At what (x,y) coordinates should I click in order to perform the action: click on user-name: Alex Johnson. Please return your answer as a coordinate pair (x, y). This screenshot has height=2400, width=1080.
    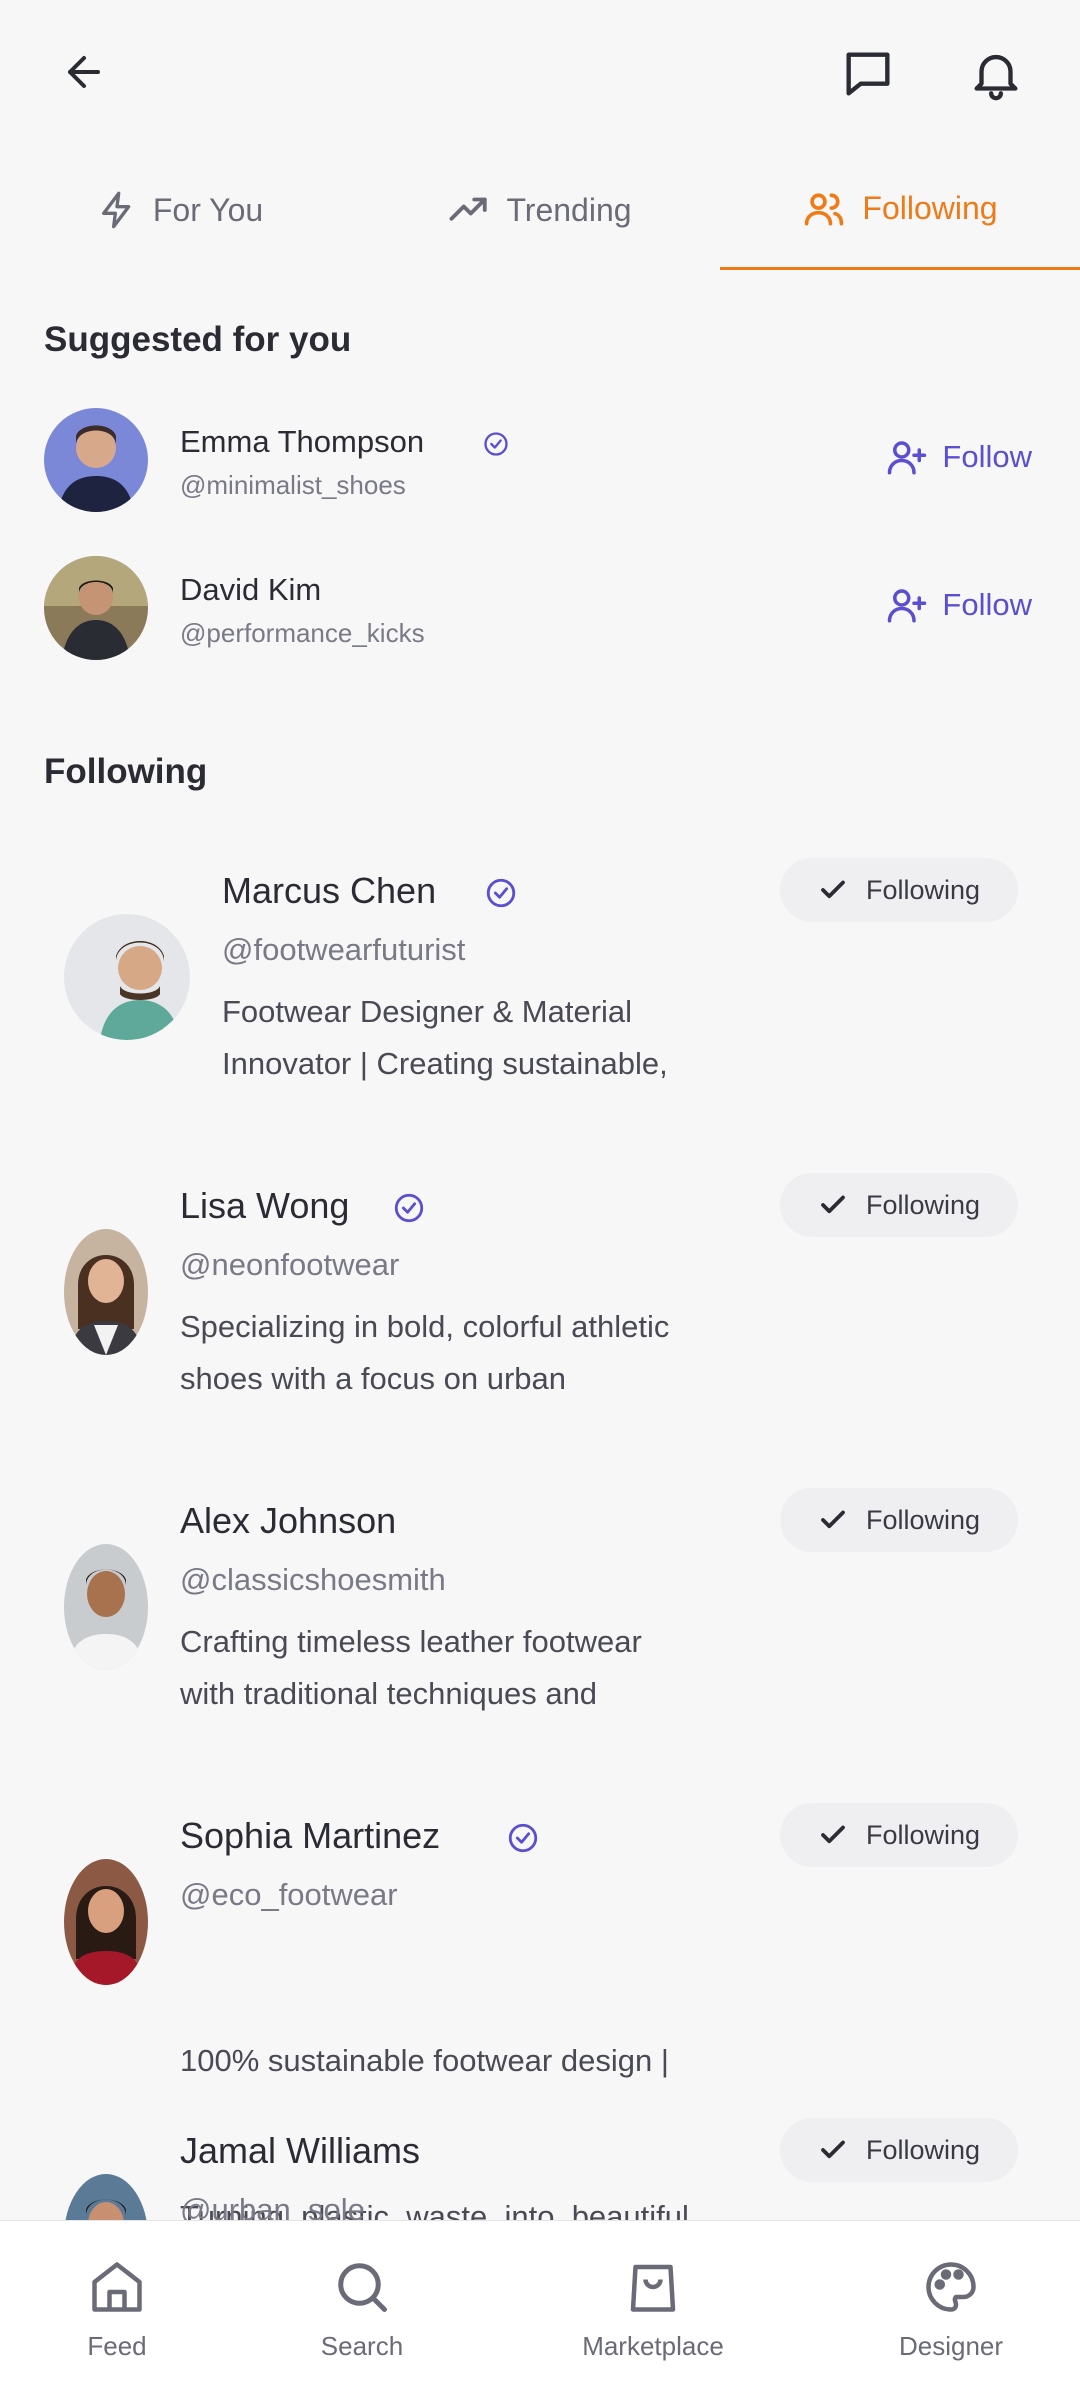
    Looking at the image, I should click on (288, 1521).